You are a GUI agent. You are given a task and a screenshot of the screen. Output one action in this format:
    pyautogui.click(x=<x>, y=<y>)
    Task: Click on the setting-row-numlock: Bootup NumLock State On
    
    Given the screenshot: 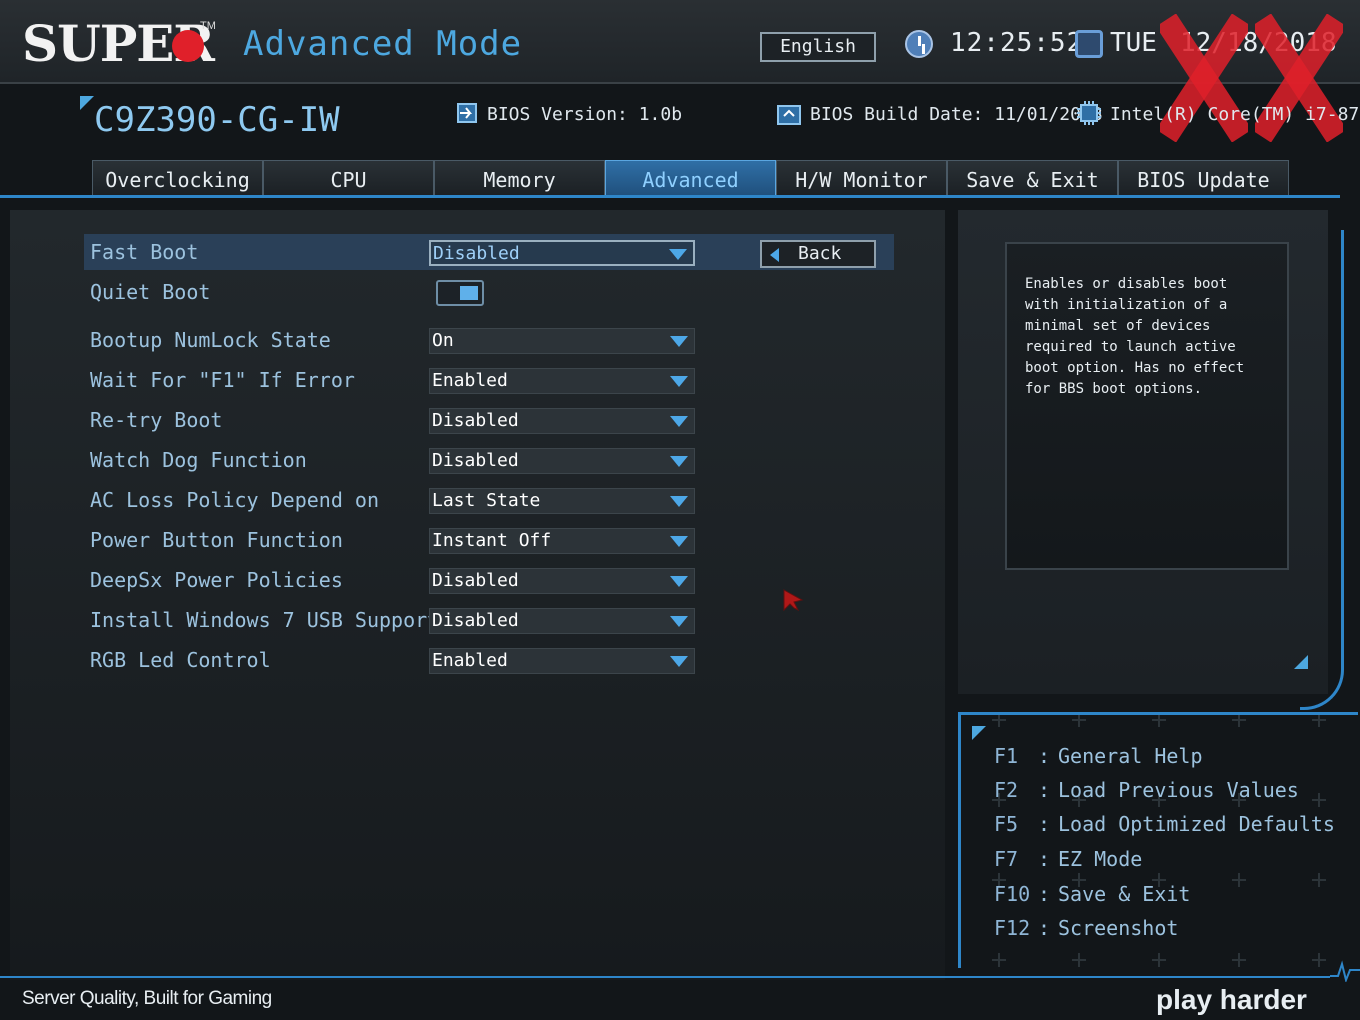 What is the action you would take?
    pyautogui.click(x=489, y=340)
    